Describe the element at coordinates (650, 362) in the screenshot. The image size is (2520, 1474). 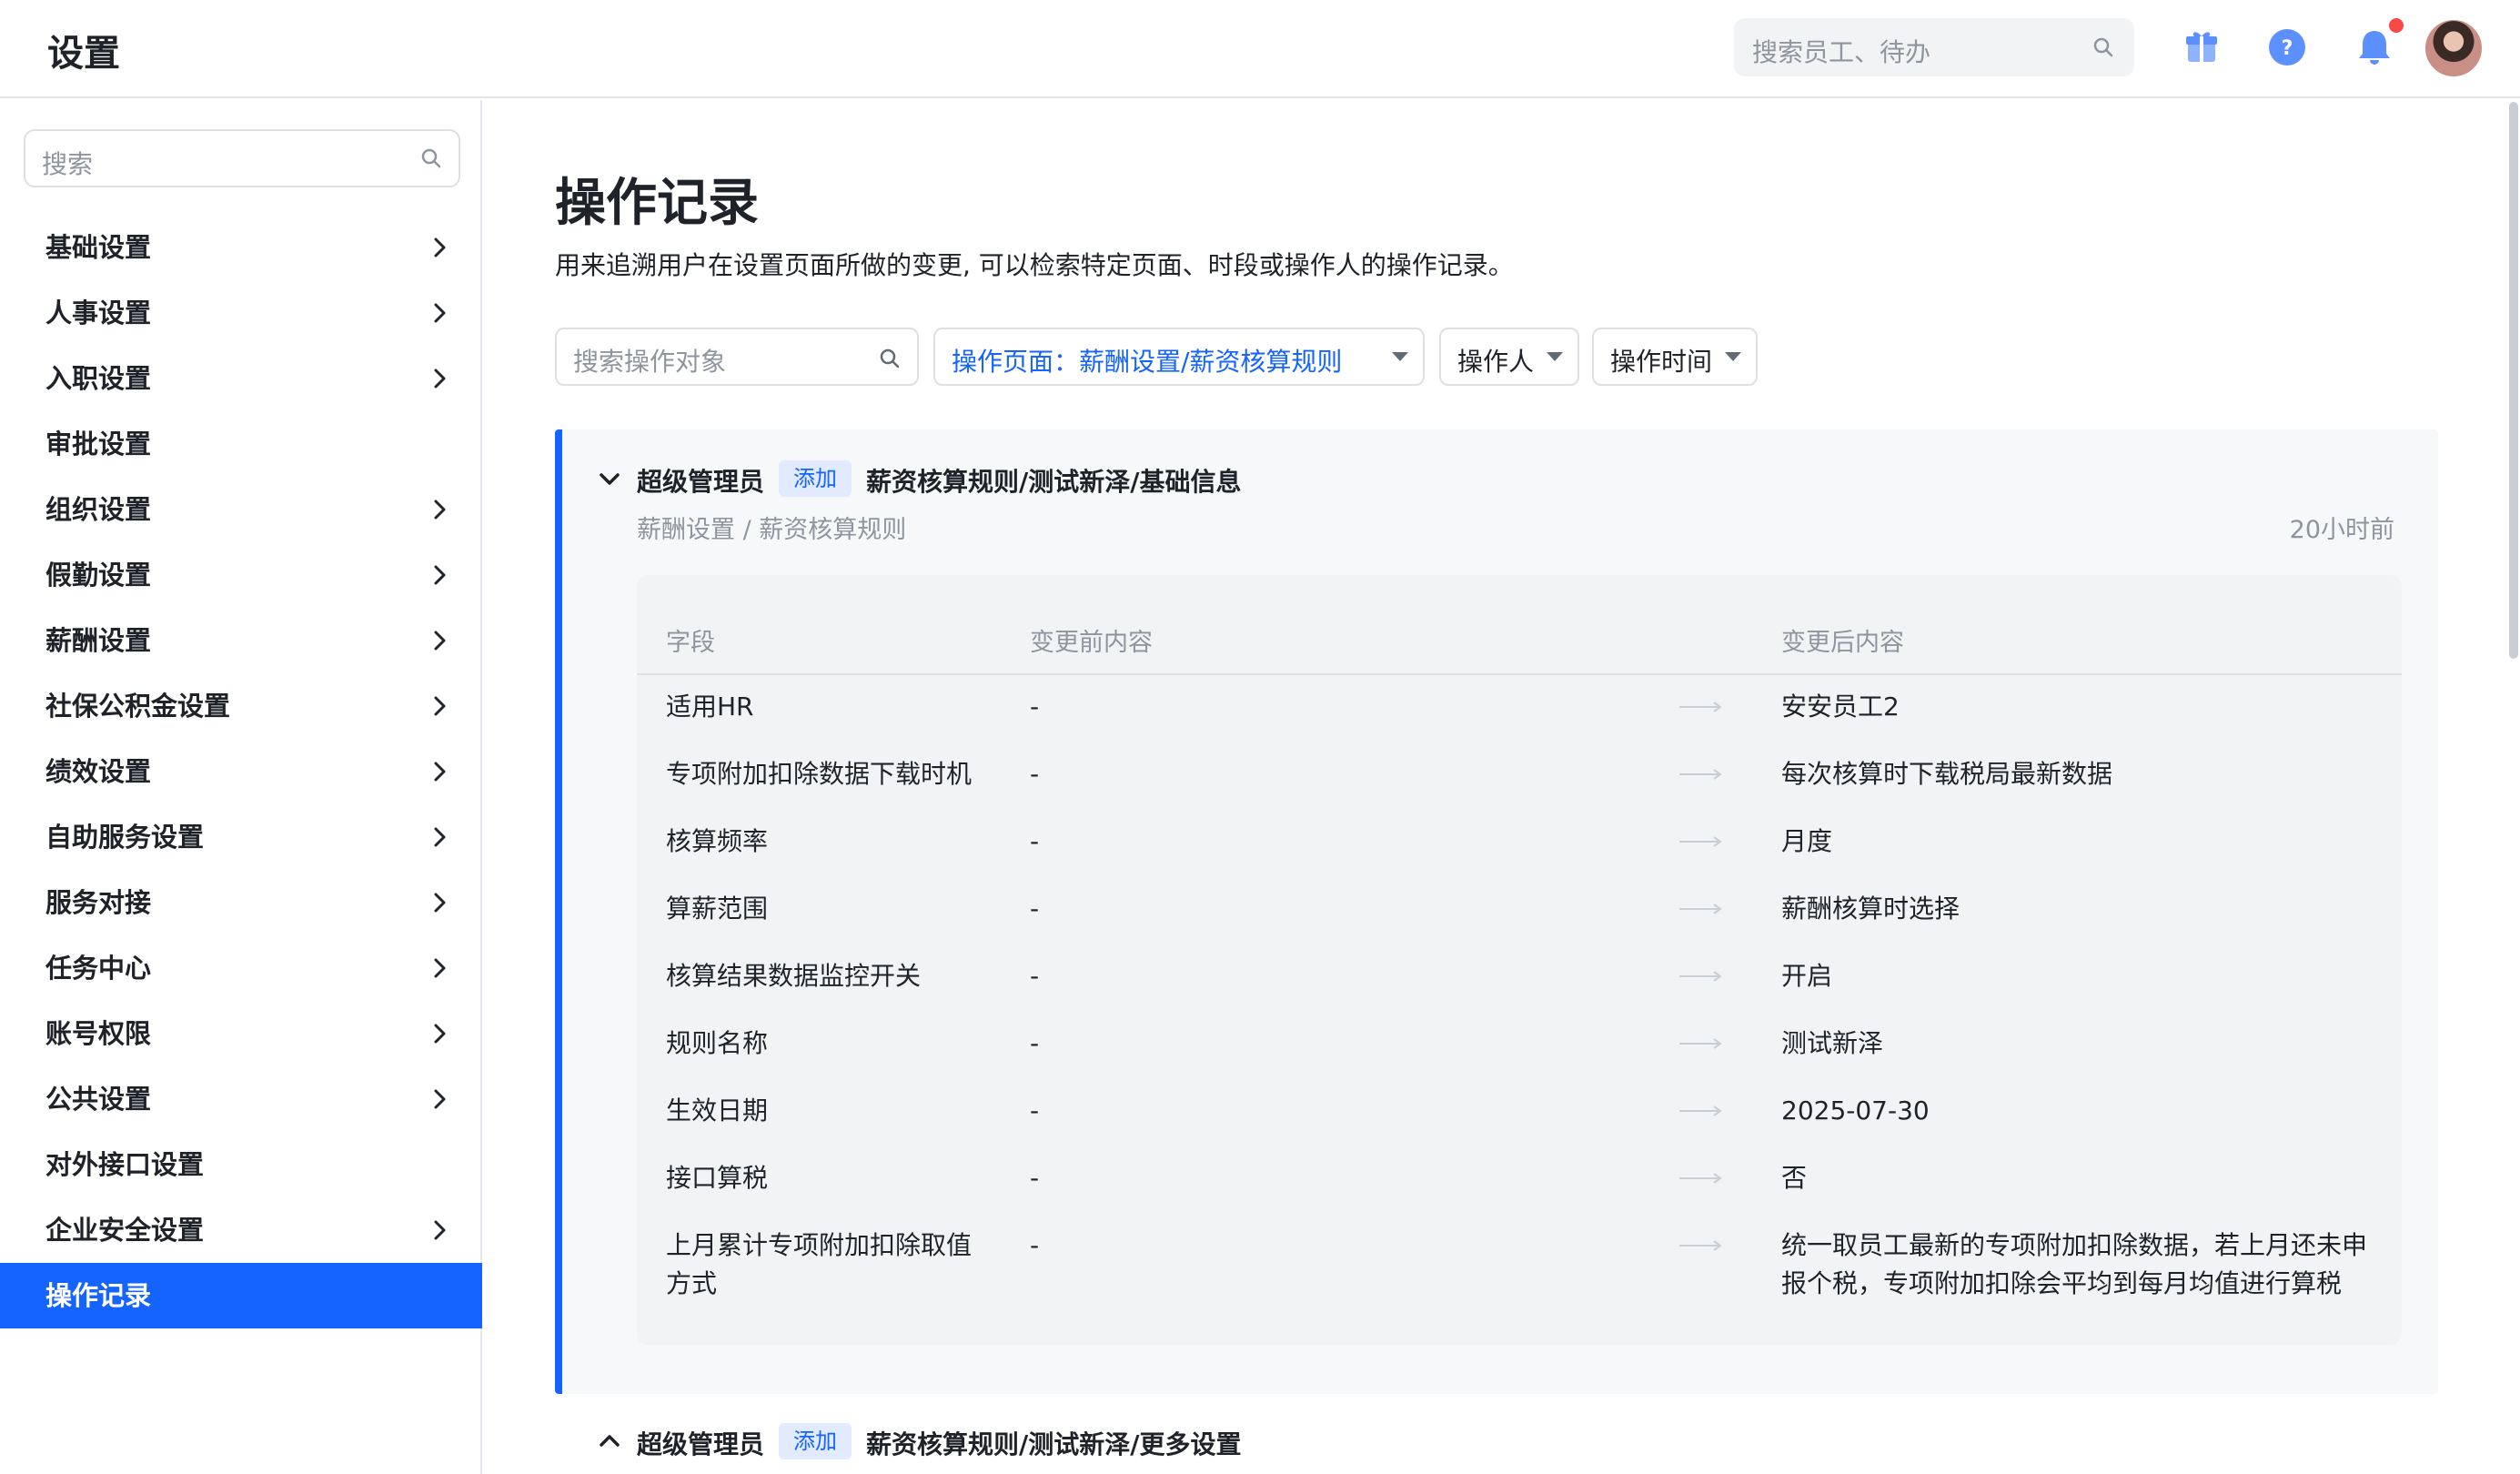
I see `object-search-placeholder: 搜索操作对象` at that location.